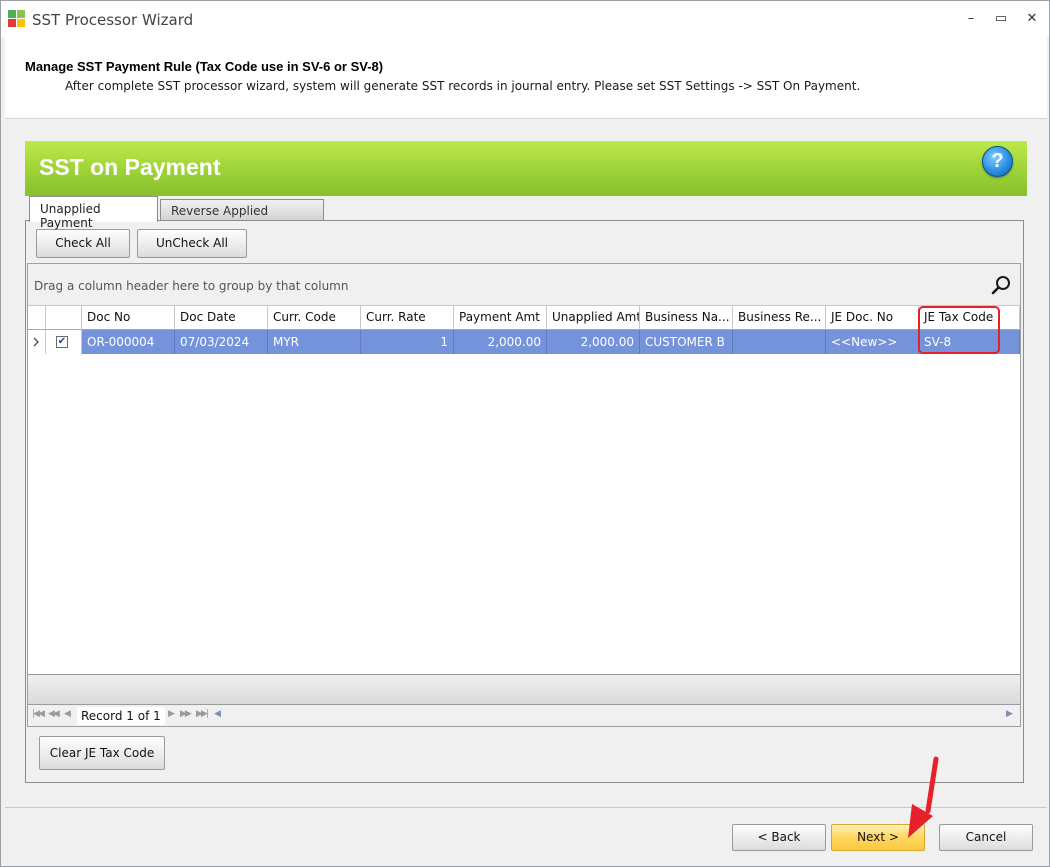 This screenshot has height=867, width=1050. Describe the element at coordinates (524, 689) in the screenshot. I see `grid-footer` at that location.